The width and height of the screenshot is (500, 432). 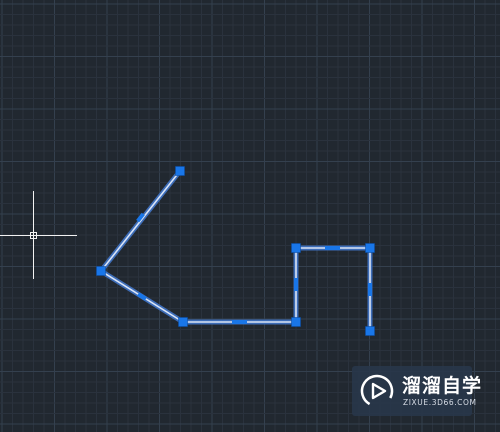 What do you see at coordinates (377, 391) in the screenshot?
I see `play-triangle-icon` at bounding box center [377, 391].